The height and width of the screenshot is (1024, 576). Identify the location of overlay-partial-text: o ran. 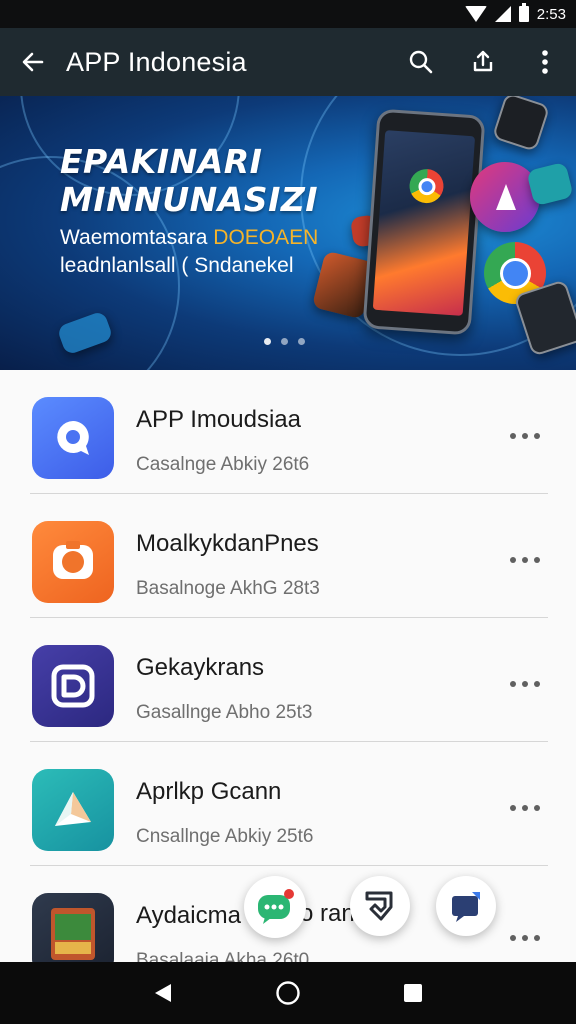
(327, 913).